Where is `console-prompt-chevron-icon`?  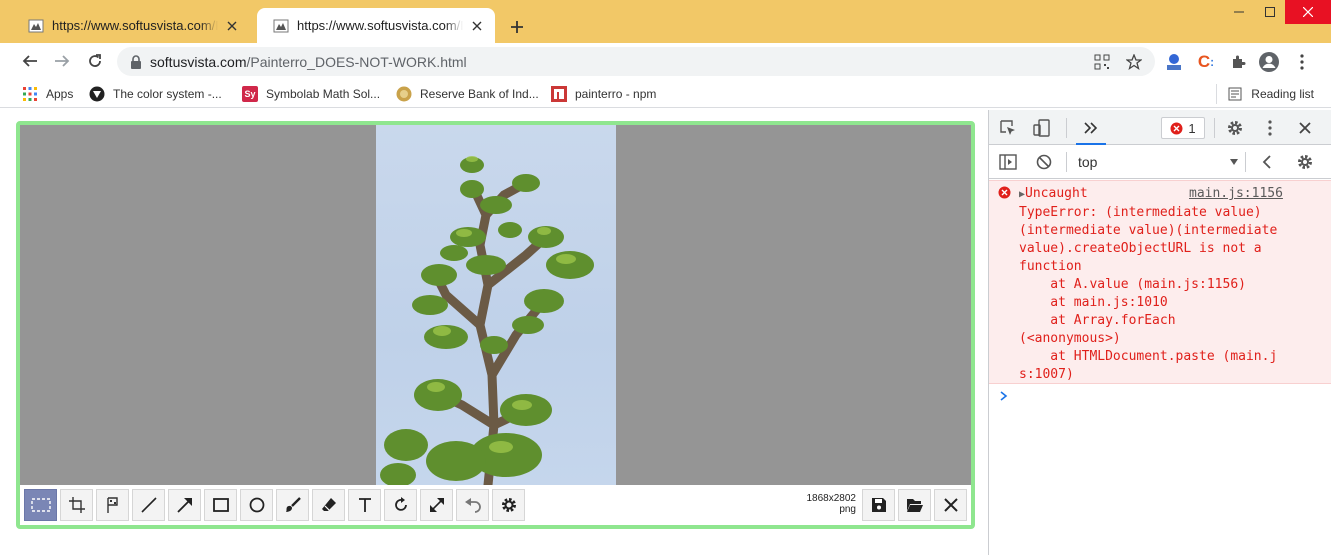
console-prompt-chevron-icon is located at coordinates (1004, 397).